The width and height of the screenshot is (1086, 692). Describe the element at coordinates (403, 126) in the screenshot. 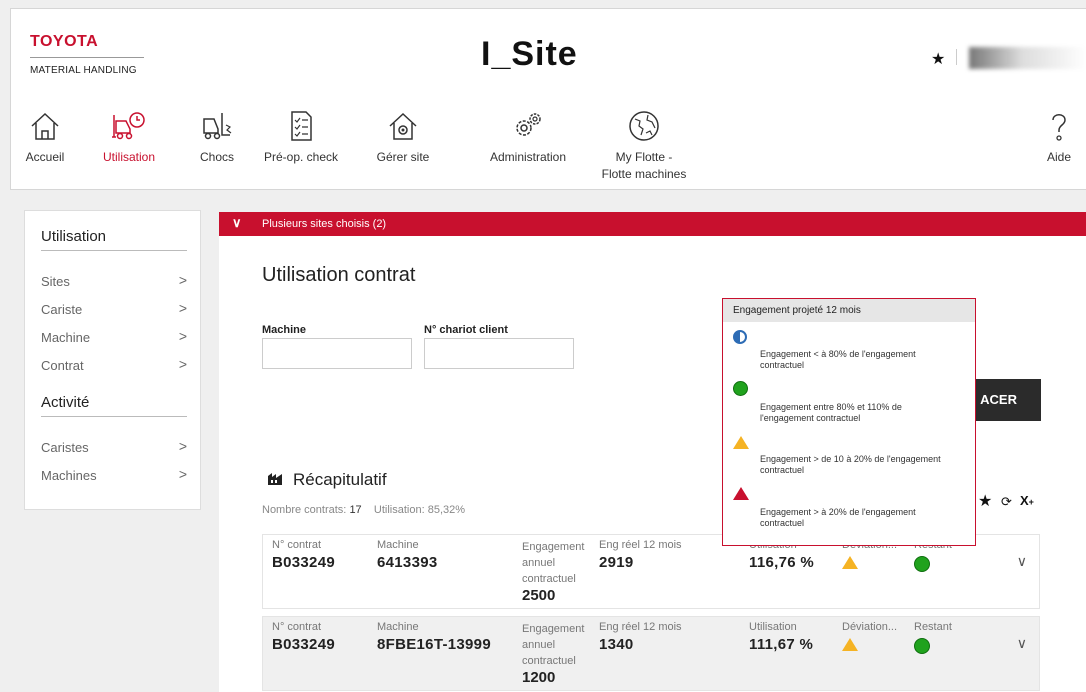

I see `house-gear-icon` at that location.